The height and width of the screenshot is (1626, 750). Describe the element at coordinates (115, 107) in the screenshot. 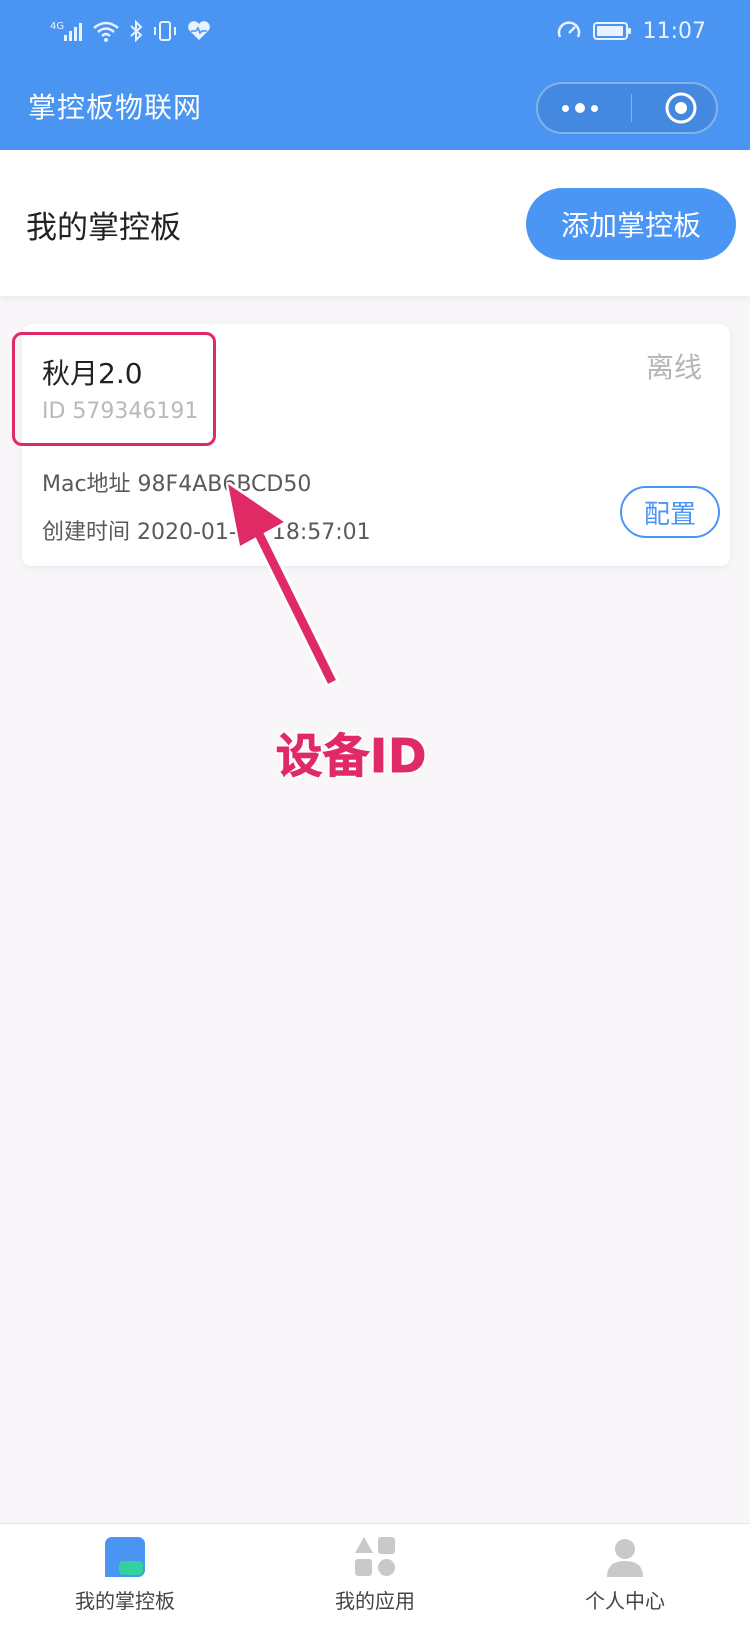

I see `page-title: 掌控板物联网` at that location.